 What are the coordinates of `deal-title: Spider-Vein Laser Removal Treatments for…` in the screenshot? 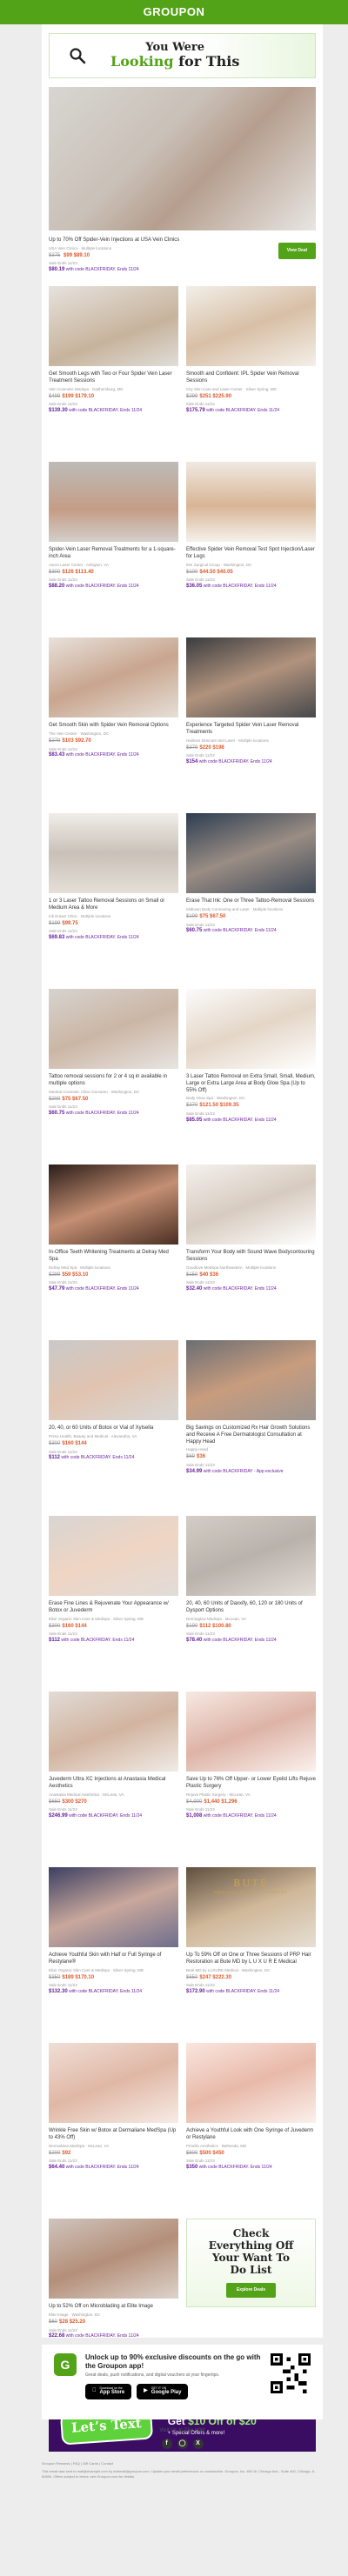 It's located at (113, 554).